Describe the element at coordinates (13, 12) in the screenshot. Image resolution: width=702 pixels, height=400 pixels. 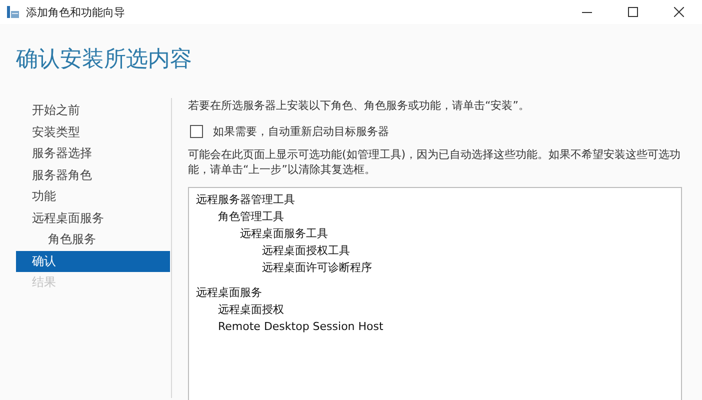
I see `app-icon` at that location.